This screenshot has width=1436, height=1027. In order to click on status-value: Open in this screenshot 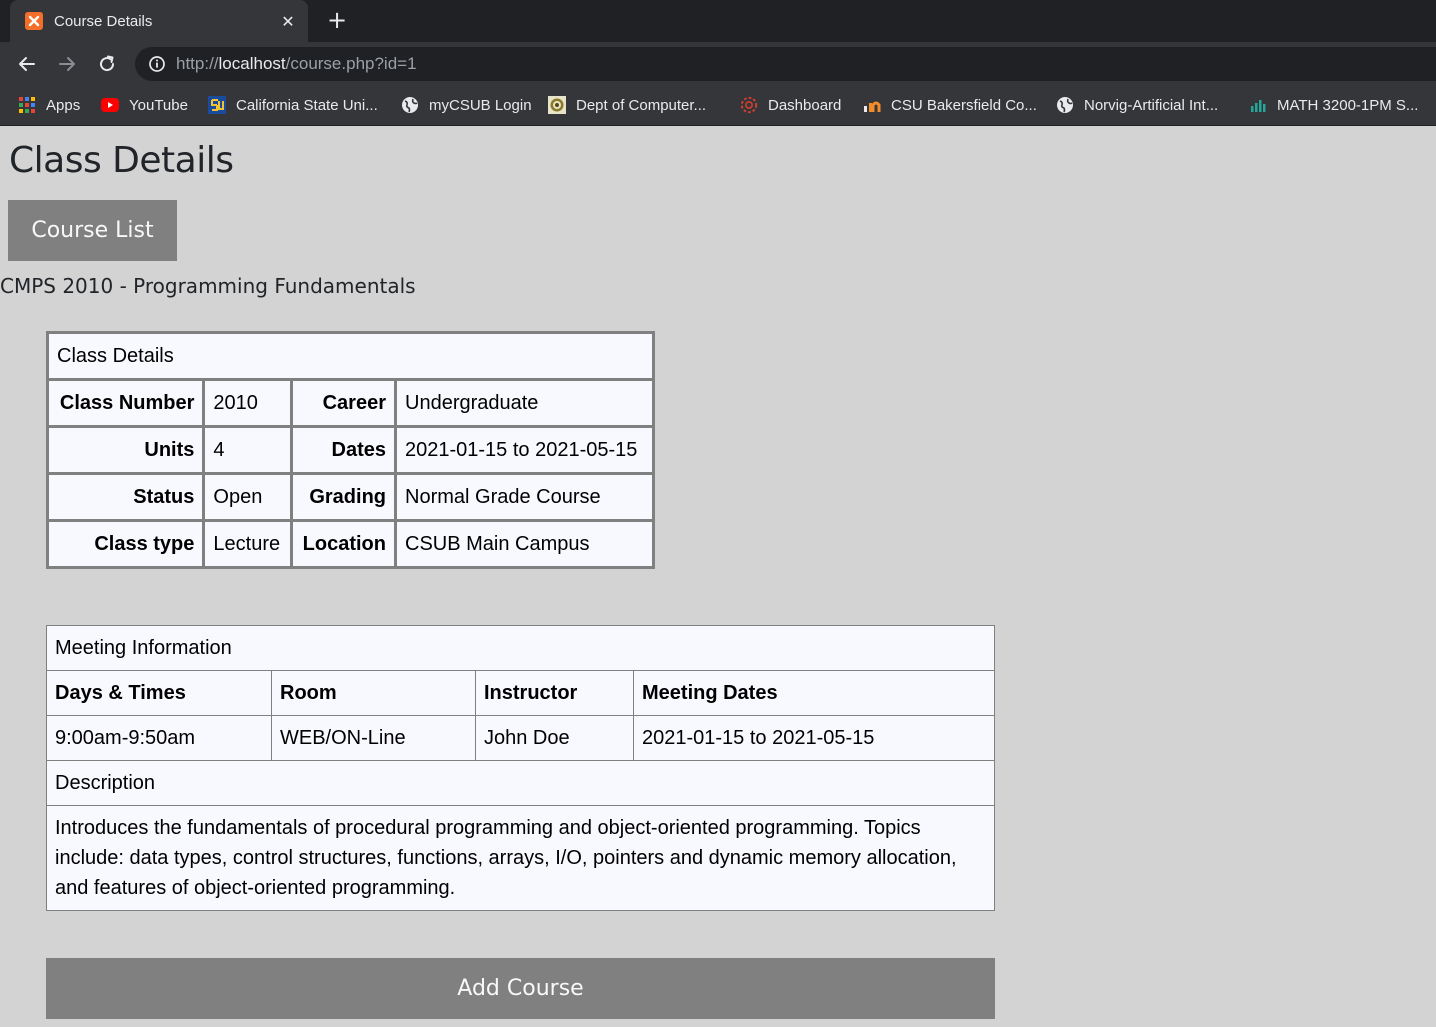, I will do `click(247, 497)`.